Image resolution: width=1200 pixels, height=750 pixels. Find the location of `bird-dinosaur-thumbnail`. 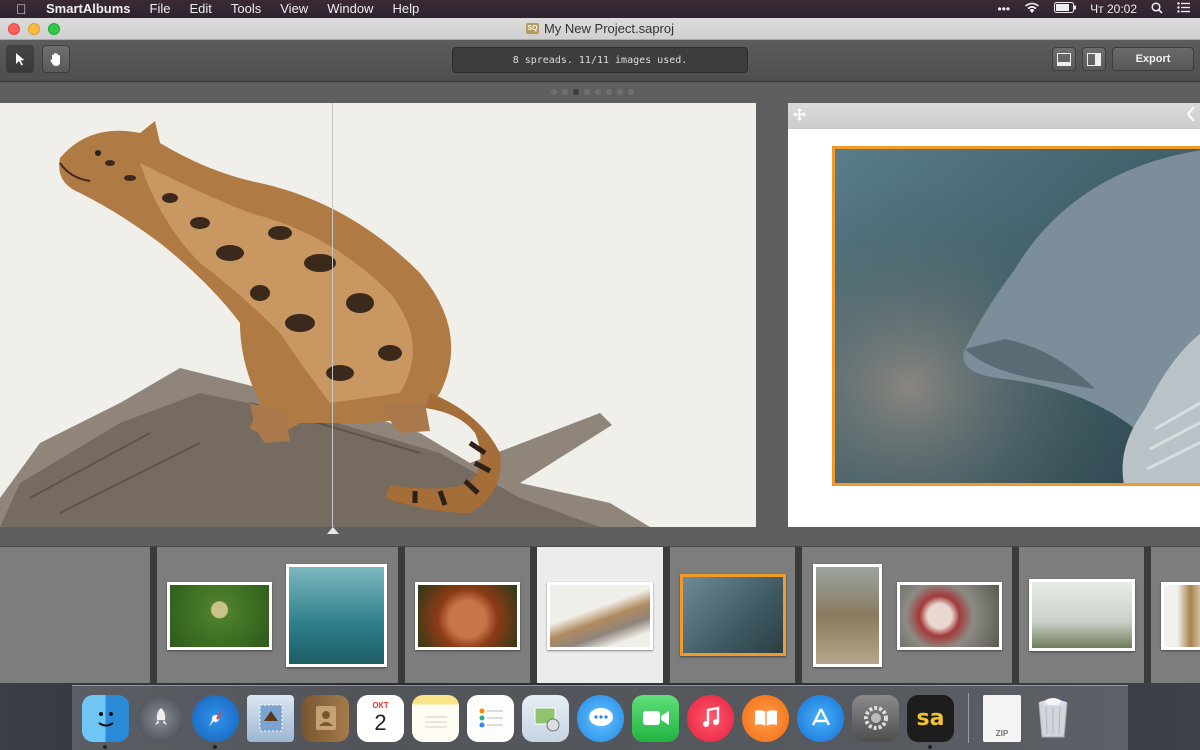

bird-dinosaur-thumbnail is located at coordinates (1082, 615).